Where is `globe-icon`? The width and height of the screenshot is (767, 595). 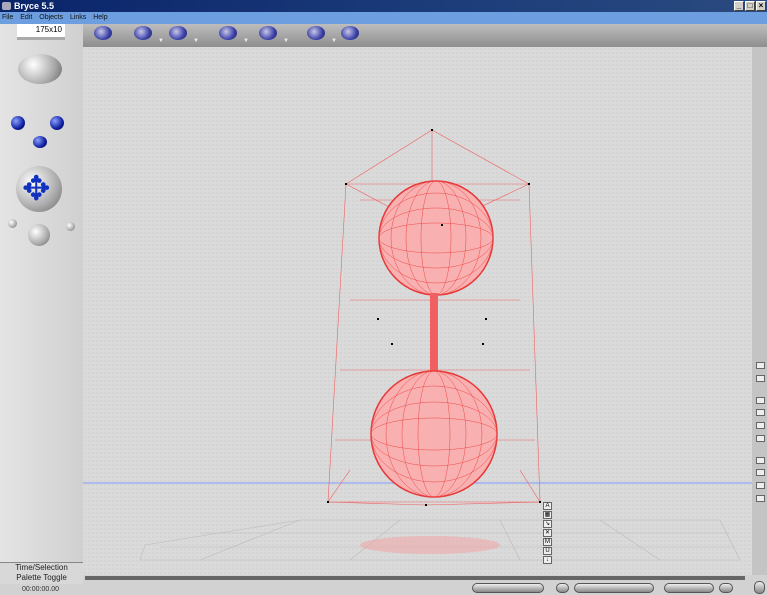
globe-icon is located at coordinates (759, 587).